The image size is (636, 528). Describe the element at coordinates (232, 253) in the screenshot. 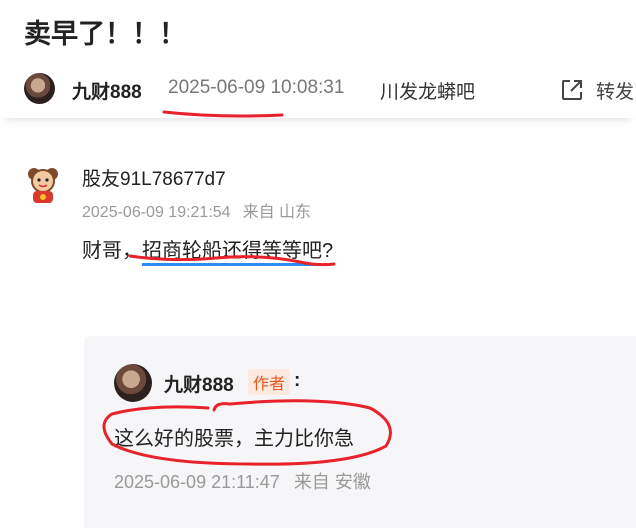

I see `stock-link: 招商轮船还得等等吧` at that location.